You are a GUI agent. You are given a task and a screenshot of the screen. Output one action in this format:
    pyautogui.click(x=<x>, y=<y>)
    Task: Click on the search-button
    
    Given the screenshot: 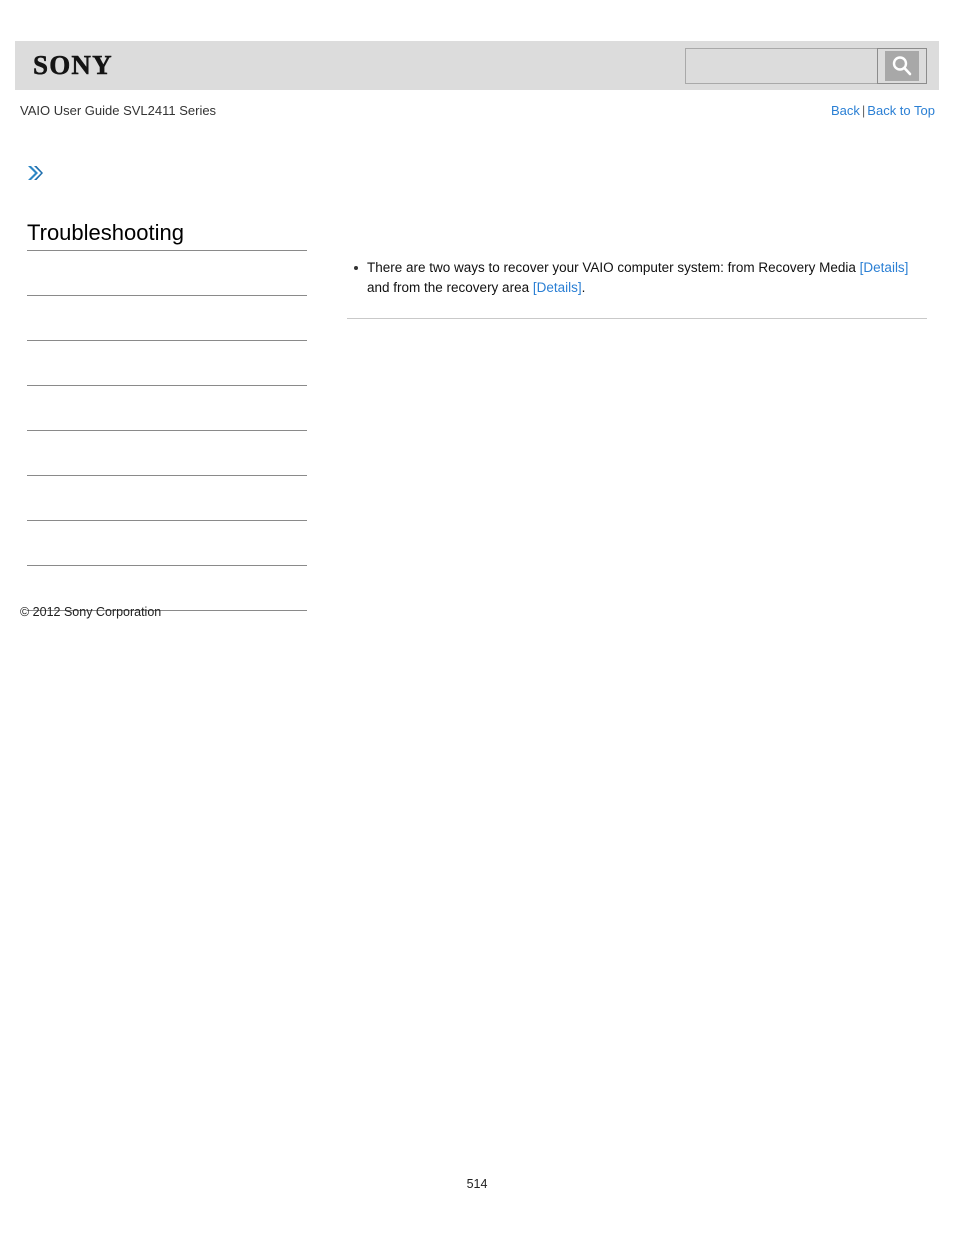 What is the action you would take?
    pyautogui.click(x=902, y=66)
    